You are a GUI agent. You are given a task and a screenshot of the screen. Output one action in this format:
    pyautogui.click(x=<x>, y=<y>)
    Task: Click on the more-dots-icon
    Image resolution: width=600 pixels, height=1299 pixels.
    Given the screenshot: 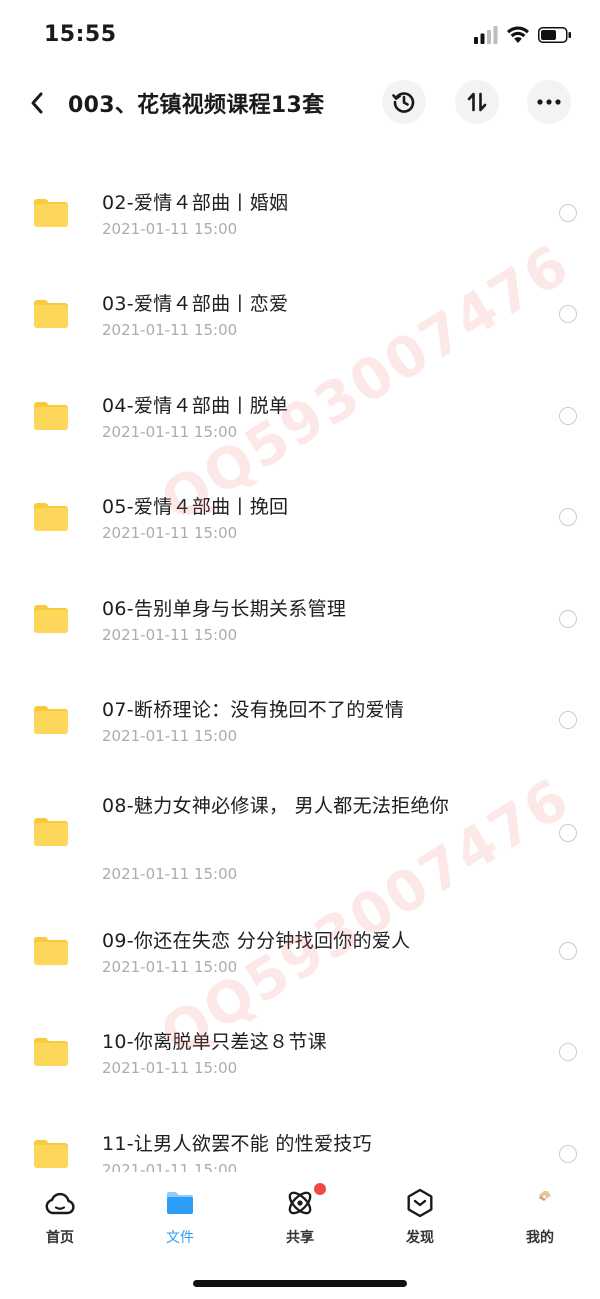 What is the action you would take?
    pyautogui.click(x=549, y=102)
    